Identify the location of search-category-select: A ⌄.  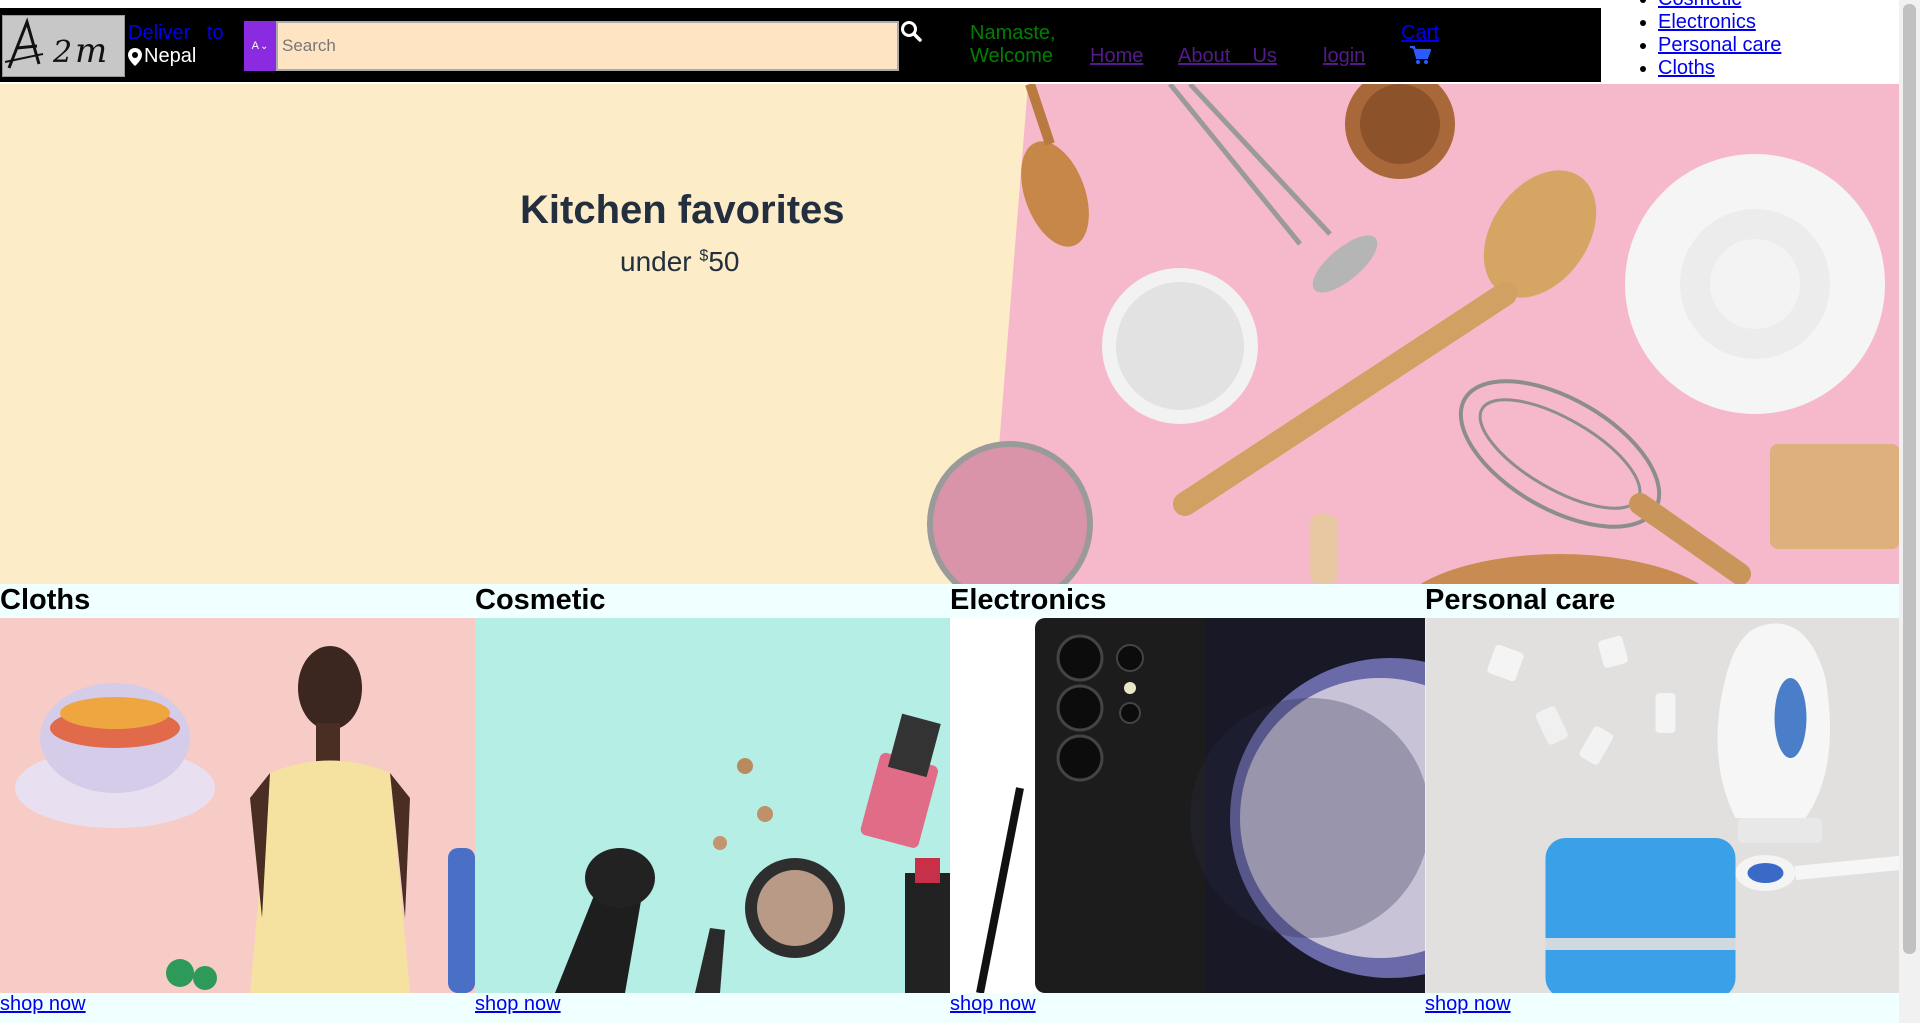
(260, 46).